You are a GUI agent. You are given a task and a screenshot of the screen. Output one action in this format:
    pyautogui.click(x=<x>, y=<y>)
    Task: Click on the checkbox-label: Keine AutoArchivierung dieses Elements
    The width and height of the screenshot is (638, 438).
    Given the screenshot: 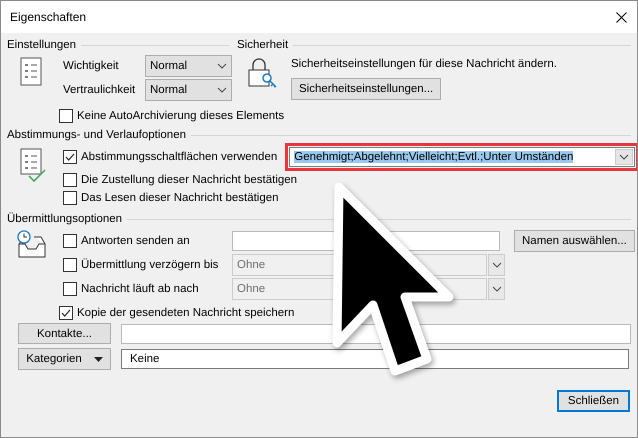 What is the action you would take?
    pyautogui.click(x=180, y=116)
    